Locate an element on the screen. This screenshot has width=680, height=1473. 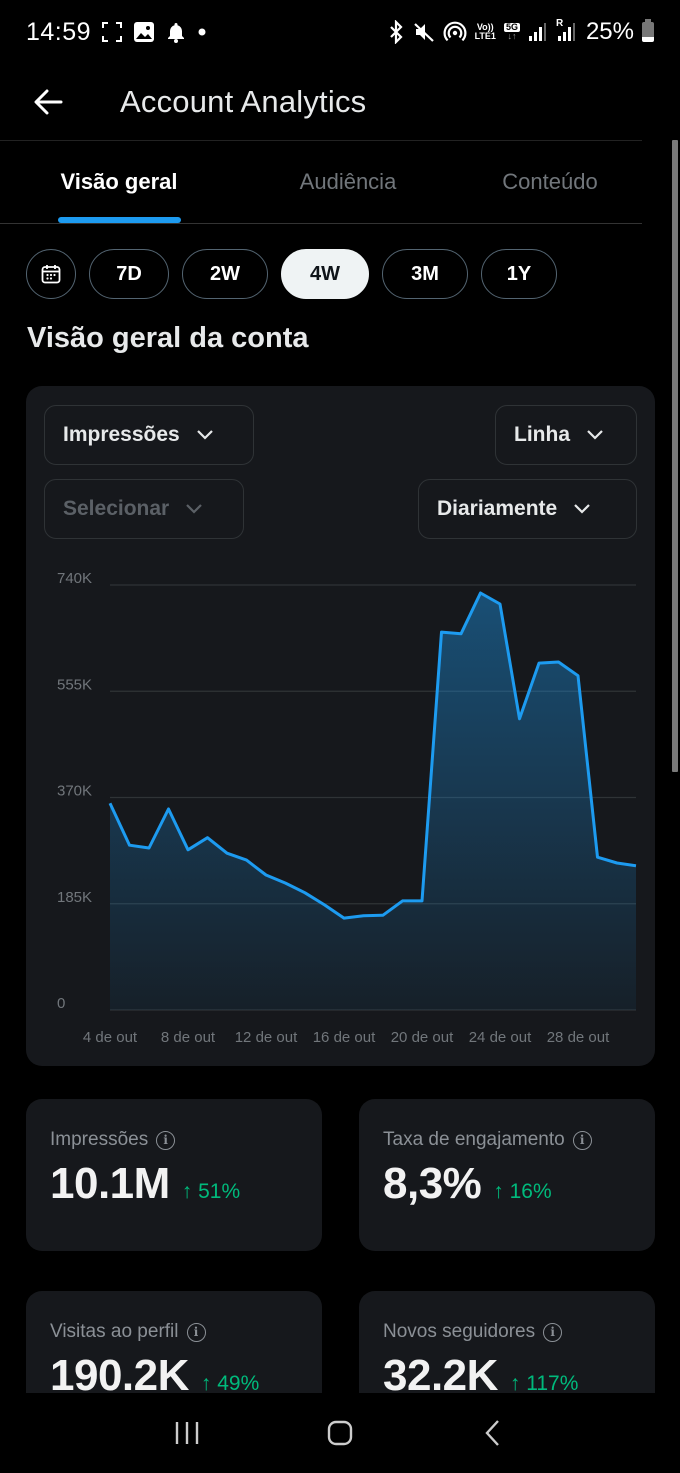
metric-change: ↑ 16% is located at coordinates (522, 1191).